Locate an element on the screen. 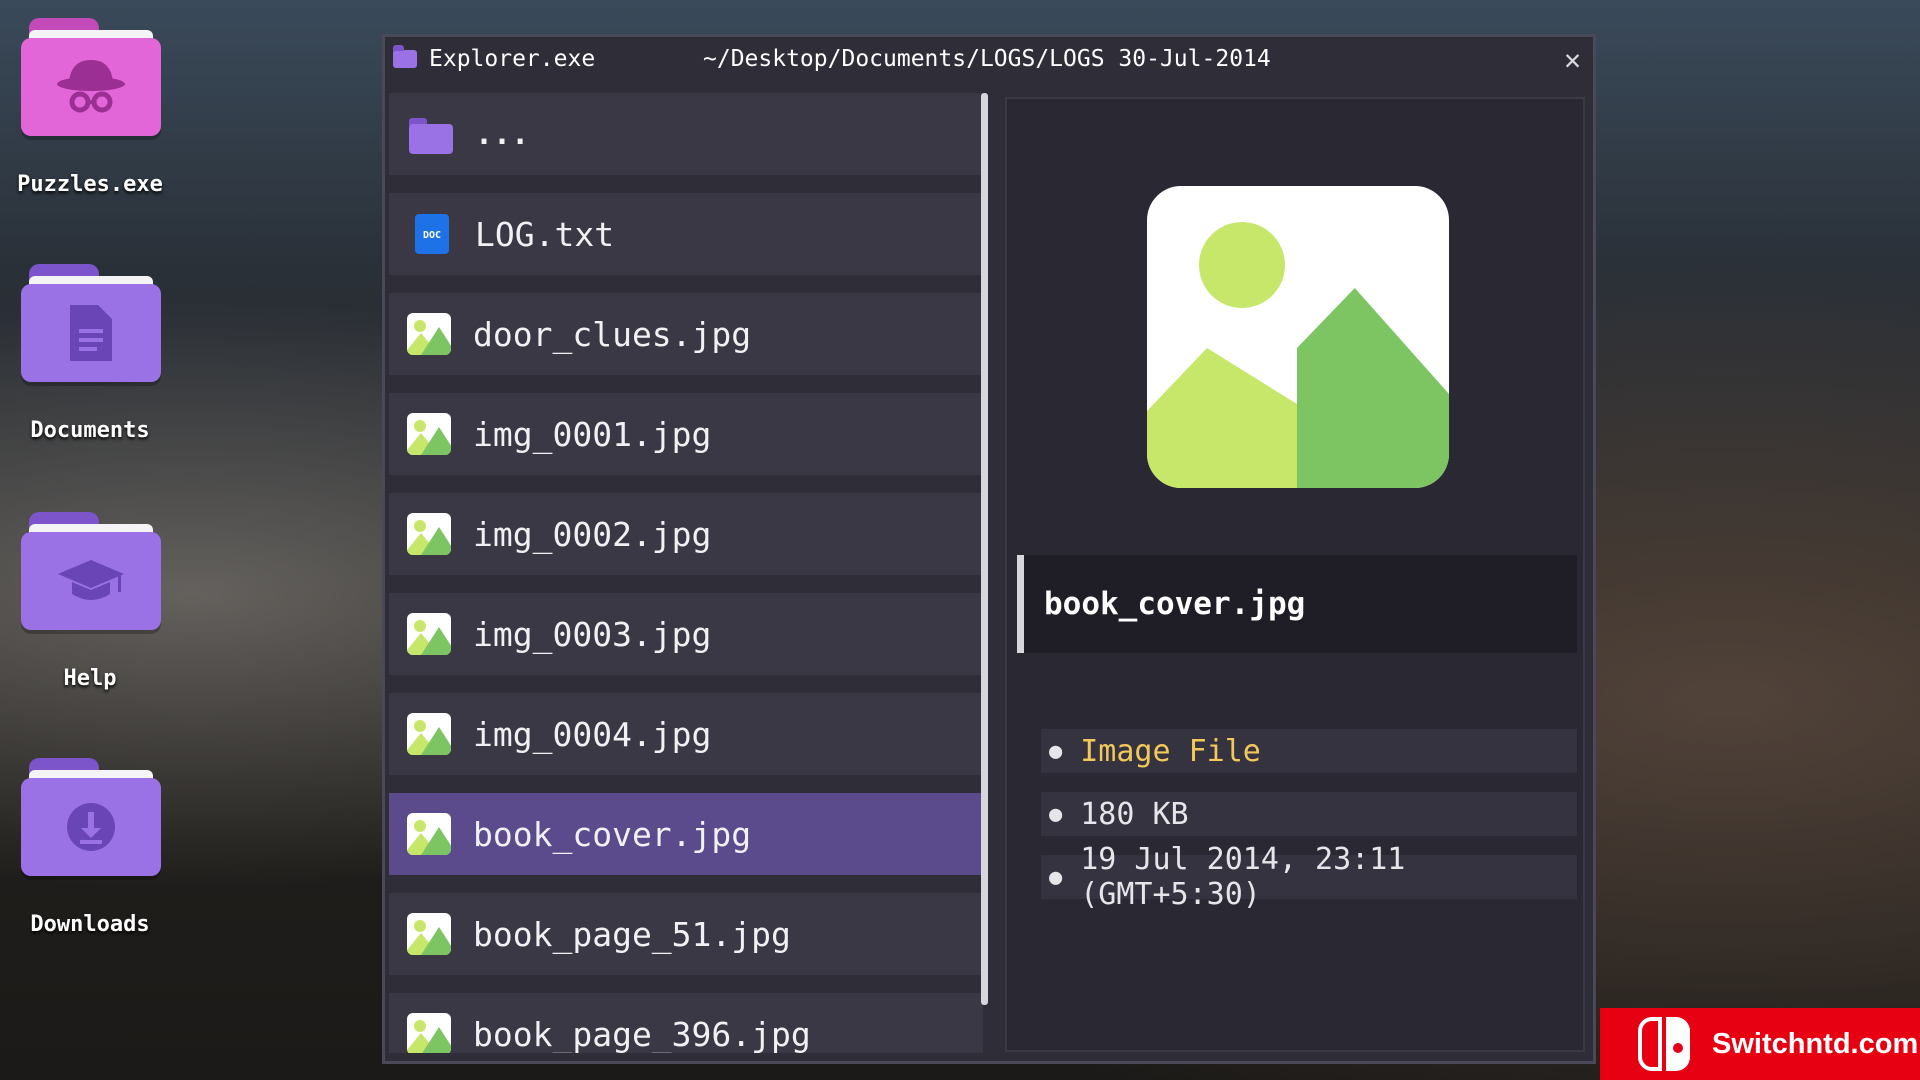 The image size is (1920, 1080). desktop-icon-label: Downloads is located at coordinates (90, 924).